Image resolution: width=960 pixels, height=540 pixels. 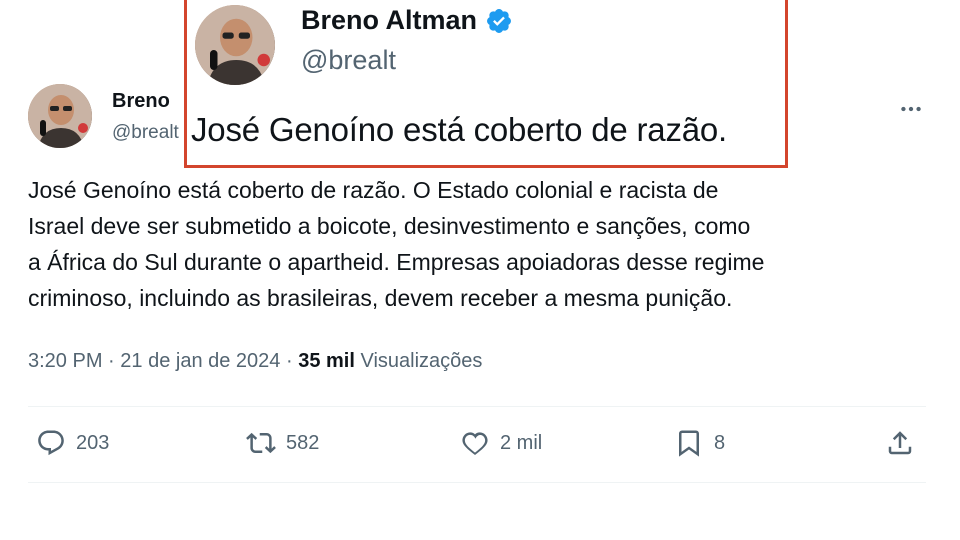 I want to click on like-count: 2 mil, so click(x=521, y=442).